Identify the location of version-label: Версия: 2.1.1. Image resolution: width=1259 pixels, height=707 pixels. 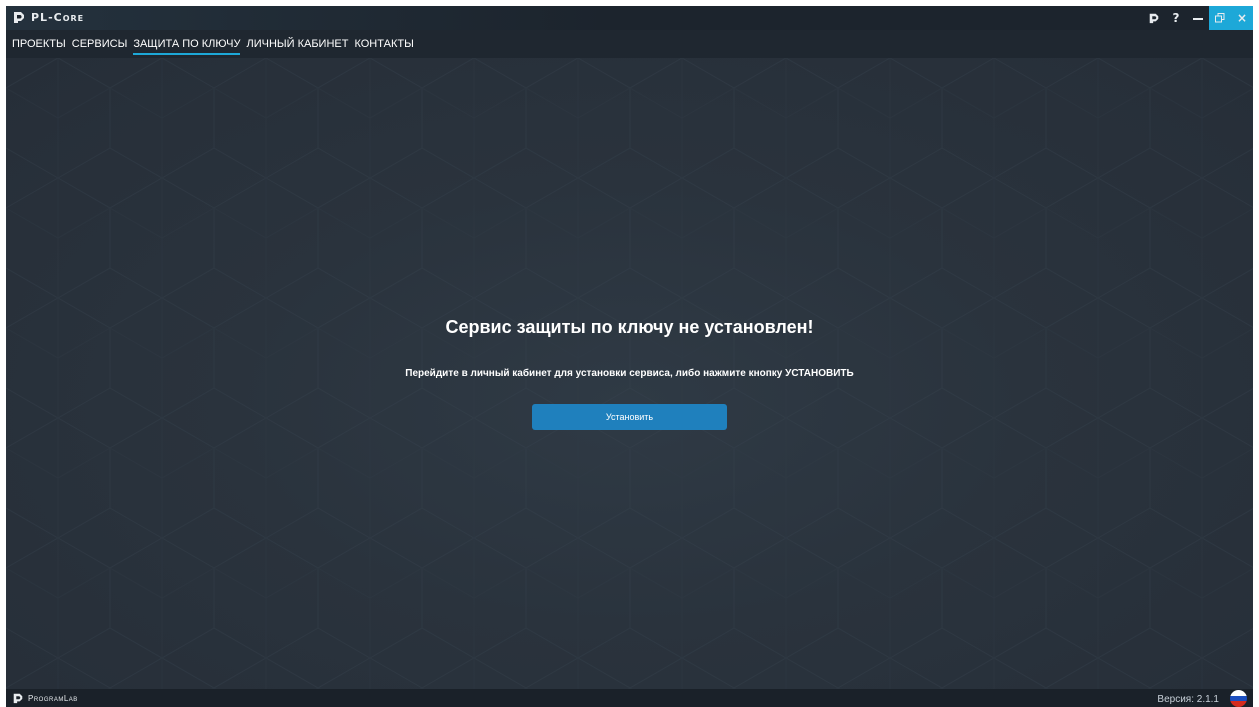
(1188, 699).